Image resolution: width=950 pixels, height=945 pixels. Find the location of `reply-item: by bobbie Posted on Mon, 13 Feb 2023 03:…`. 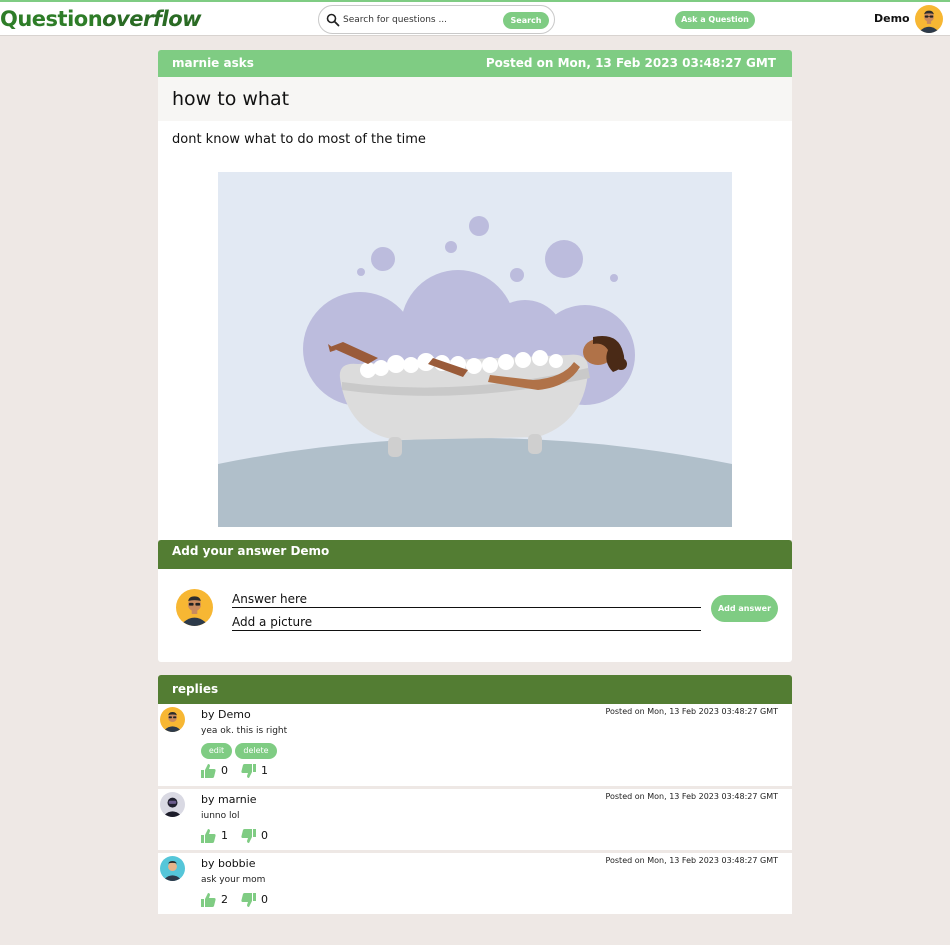

reply-item: by bobbie Posted on Mon, 13 Feb 2023 03:… is located at coordinates (475, 883).